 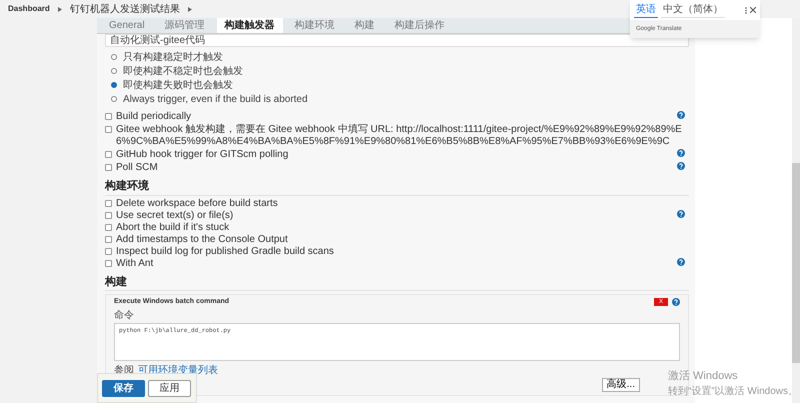 What do you see at coordinates (127, 25) in the screenshot?
I see `tab: General` at bounding box center [127, 25].